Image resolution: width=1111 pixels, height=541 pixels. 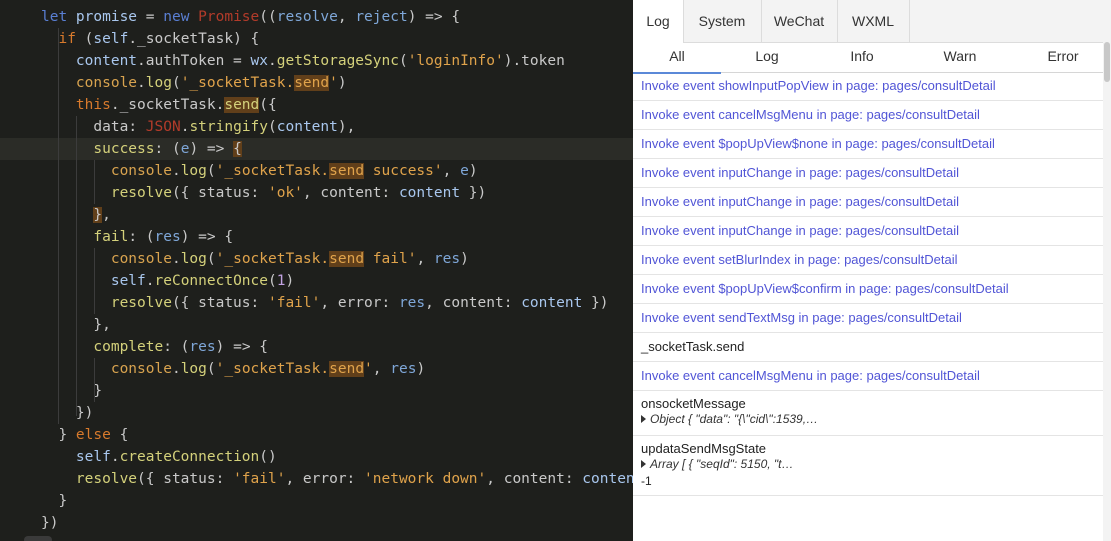 I want to click on code-token: }), so click(x=67, y=413).